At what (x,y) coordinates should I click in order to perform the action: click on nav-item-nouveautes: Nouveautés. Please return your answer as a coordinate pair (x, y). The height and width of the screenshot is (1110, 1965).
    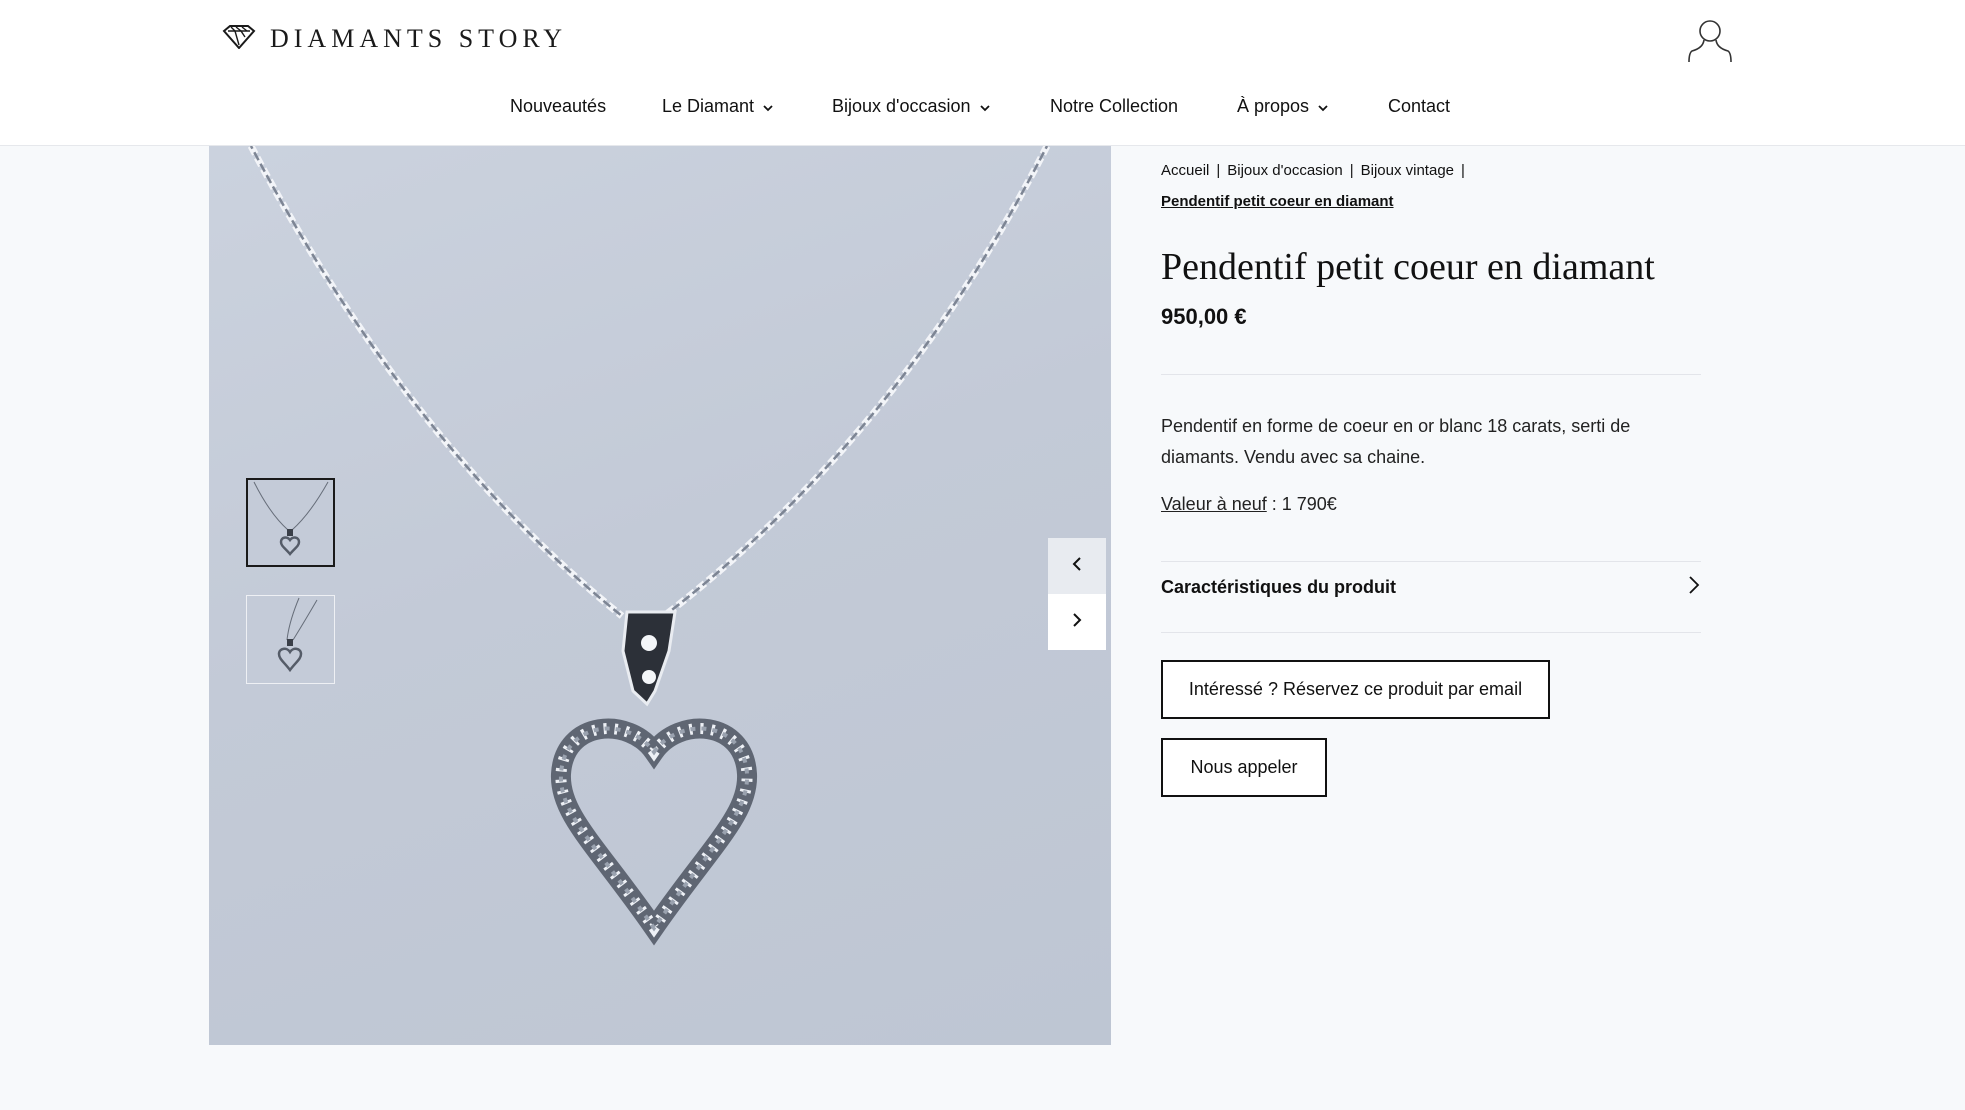
    Looking at the image, I should click on (558, 106).